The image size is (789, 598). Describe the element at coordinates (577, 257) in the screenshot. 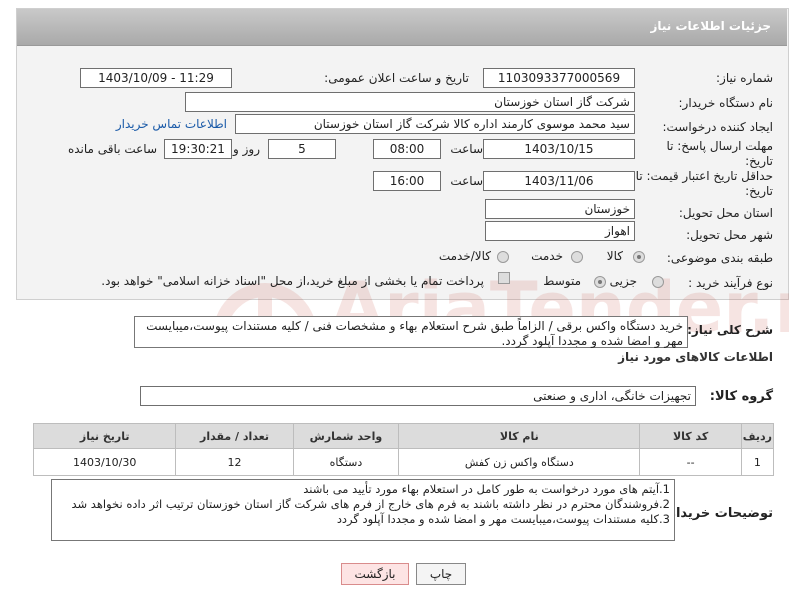

I see `category-radio-service` at that location.